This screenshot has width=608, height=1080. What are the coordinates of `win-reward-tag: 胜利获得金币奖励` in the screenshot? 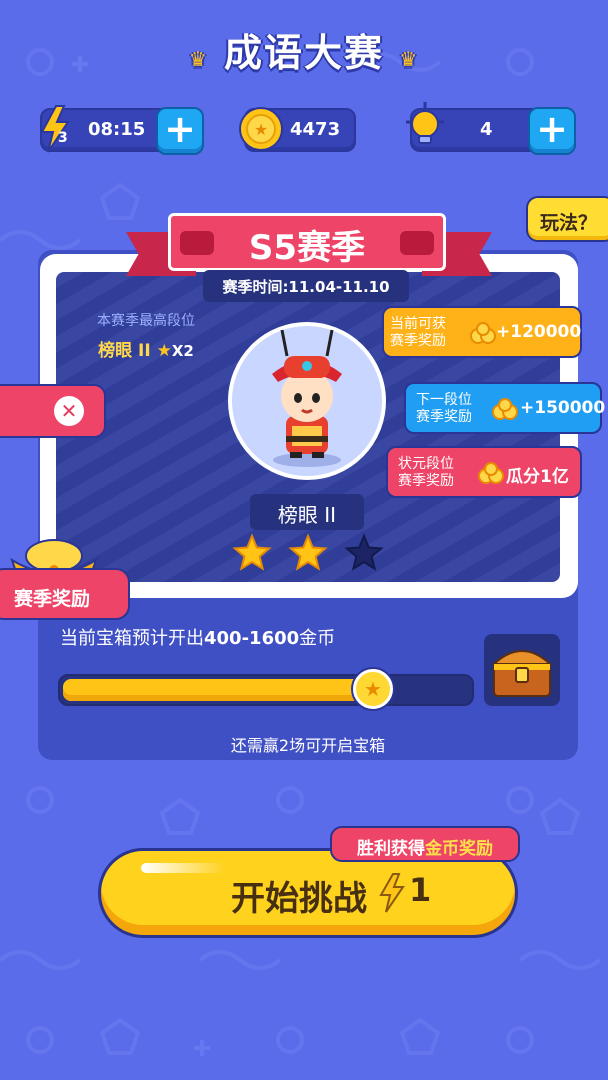 It's located at (425, 844).